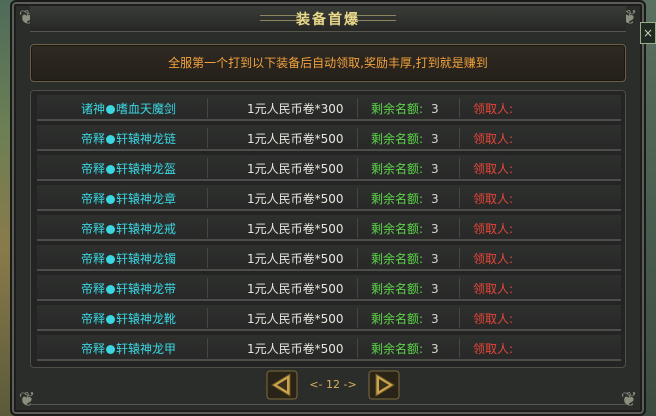  I want to click on pagination: <- 12 ->, so click(333, 386).